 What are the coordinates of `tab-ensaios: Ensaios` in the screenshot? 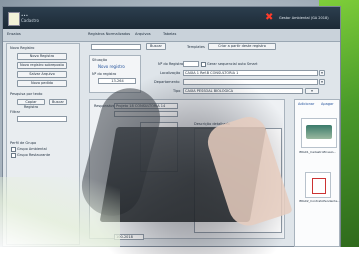 It's located at (14, 34).